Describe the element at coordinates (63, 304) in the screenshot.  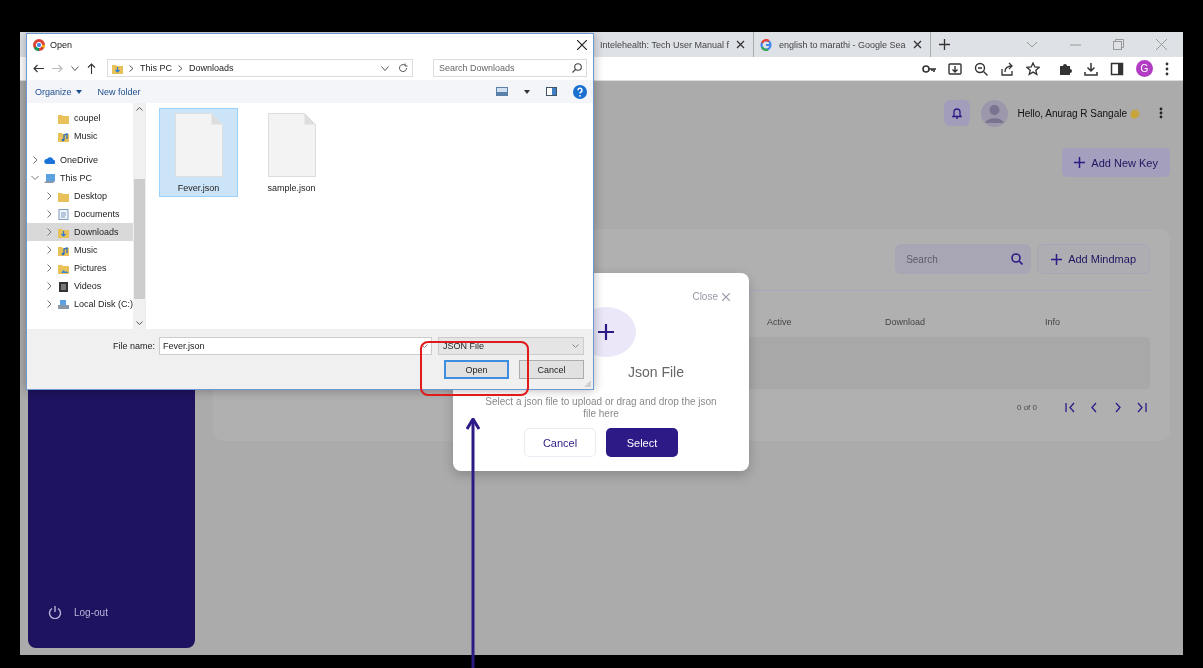
I see `drive-icon` at that location.